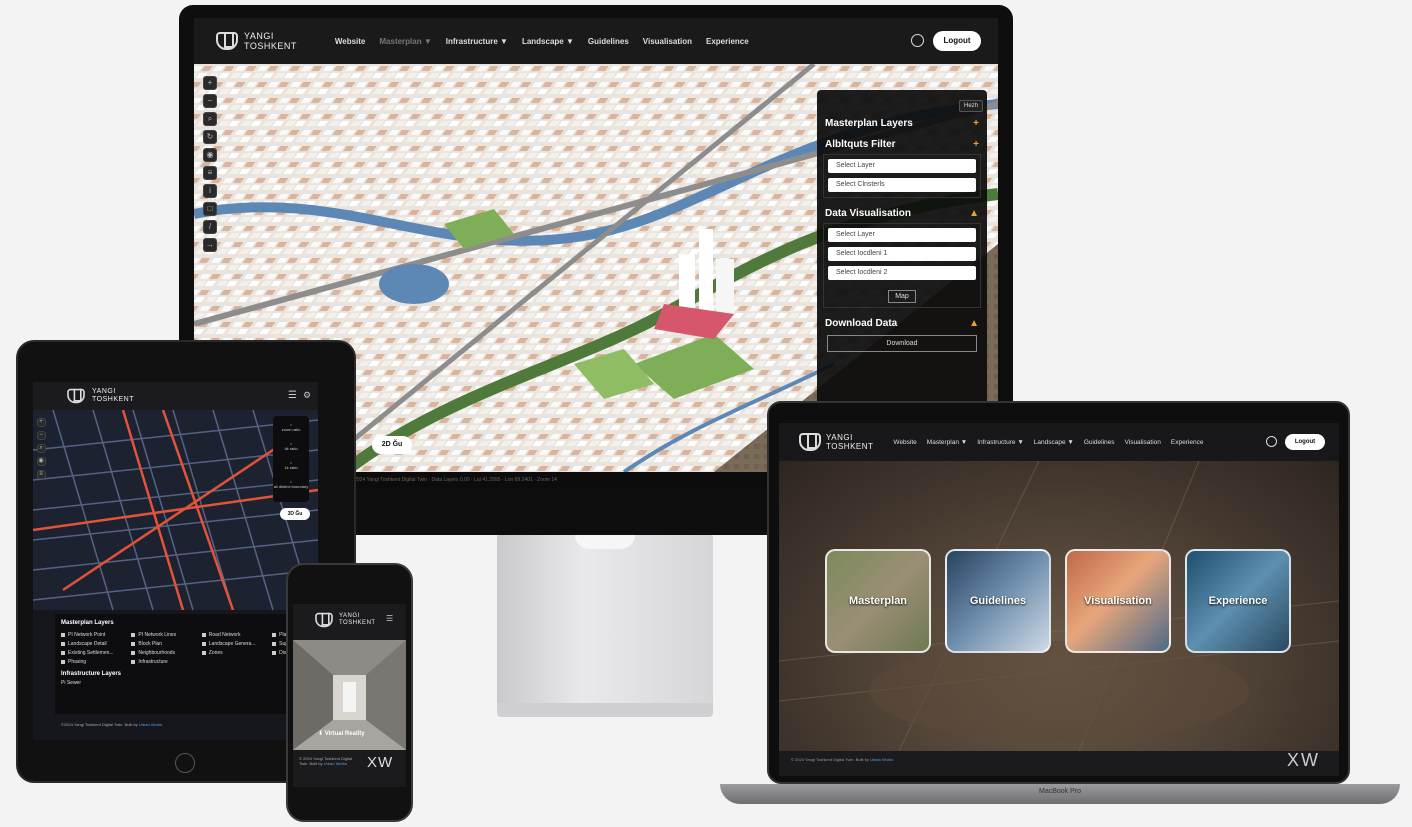 The image size is (1412, 827). I want to click on info-icon: i, so click(210, 191).